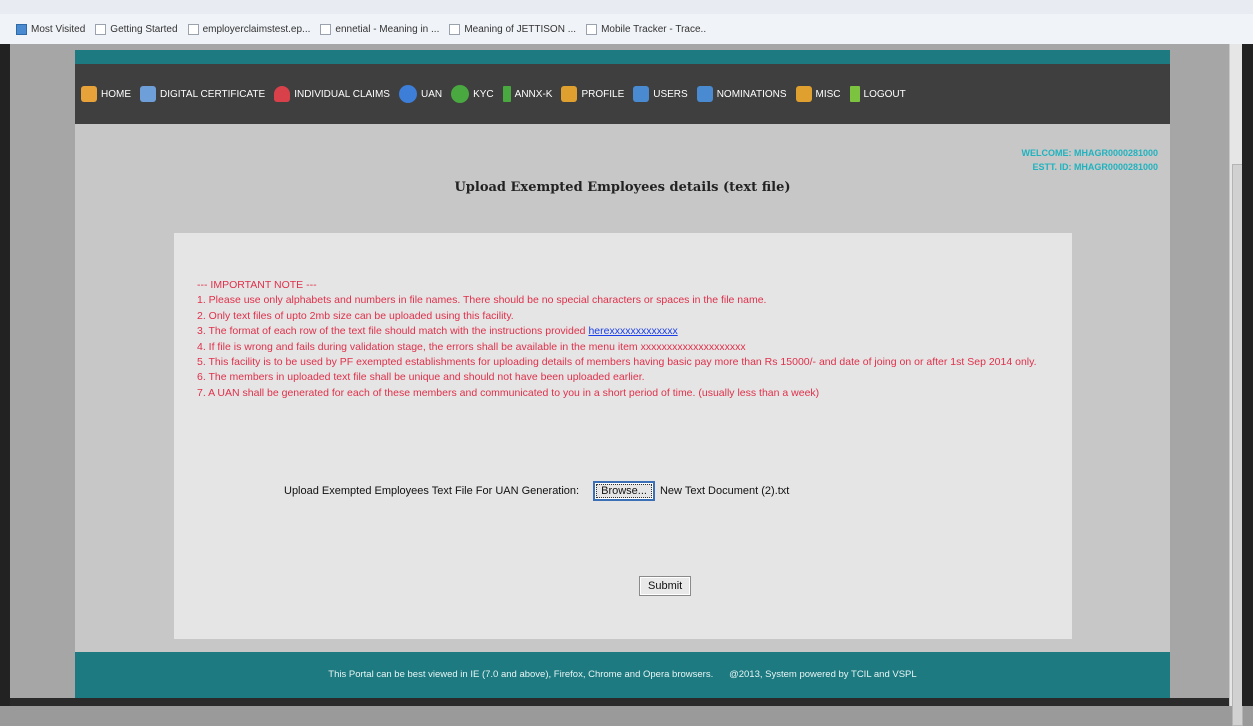  What do you see at coordinates (472, 94) in the screenshot?
I see `nav-kyc: KYC` at bounding box center [472, 94].